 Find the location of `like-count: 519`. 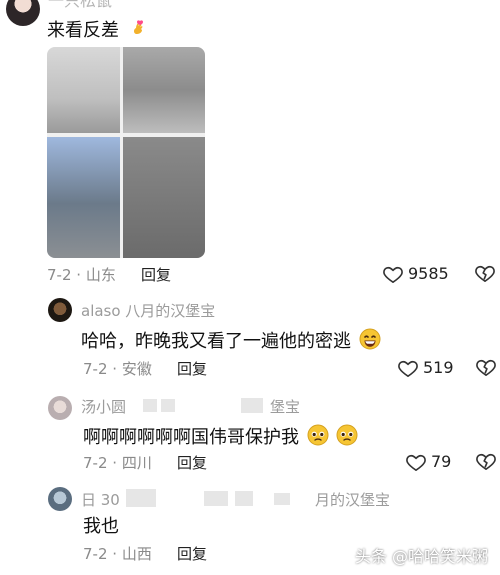

like-count: 519 is located at coordinates (438, 367).